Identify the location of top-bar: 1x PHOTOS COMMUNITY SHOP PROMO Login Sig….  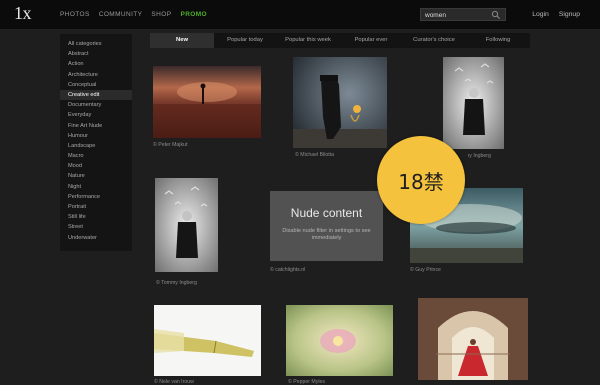
(300, 15).